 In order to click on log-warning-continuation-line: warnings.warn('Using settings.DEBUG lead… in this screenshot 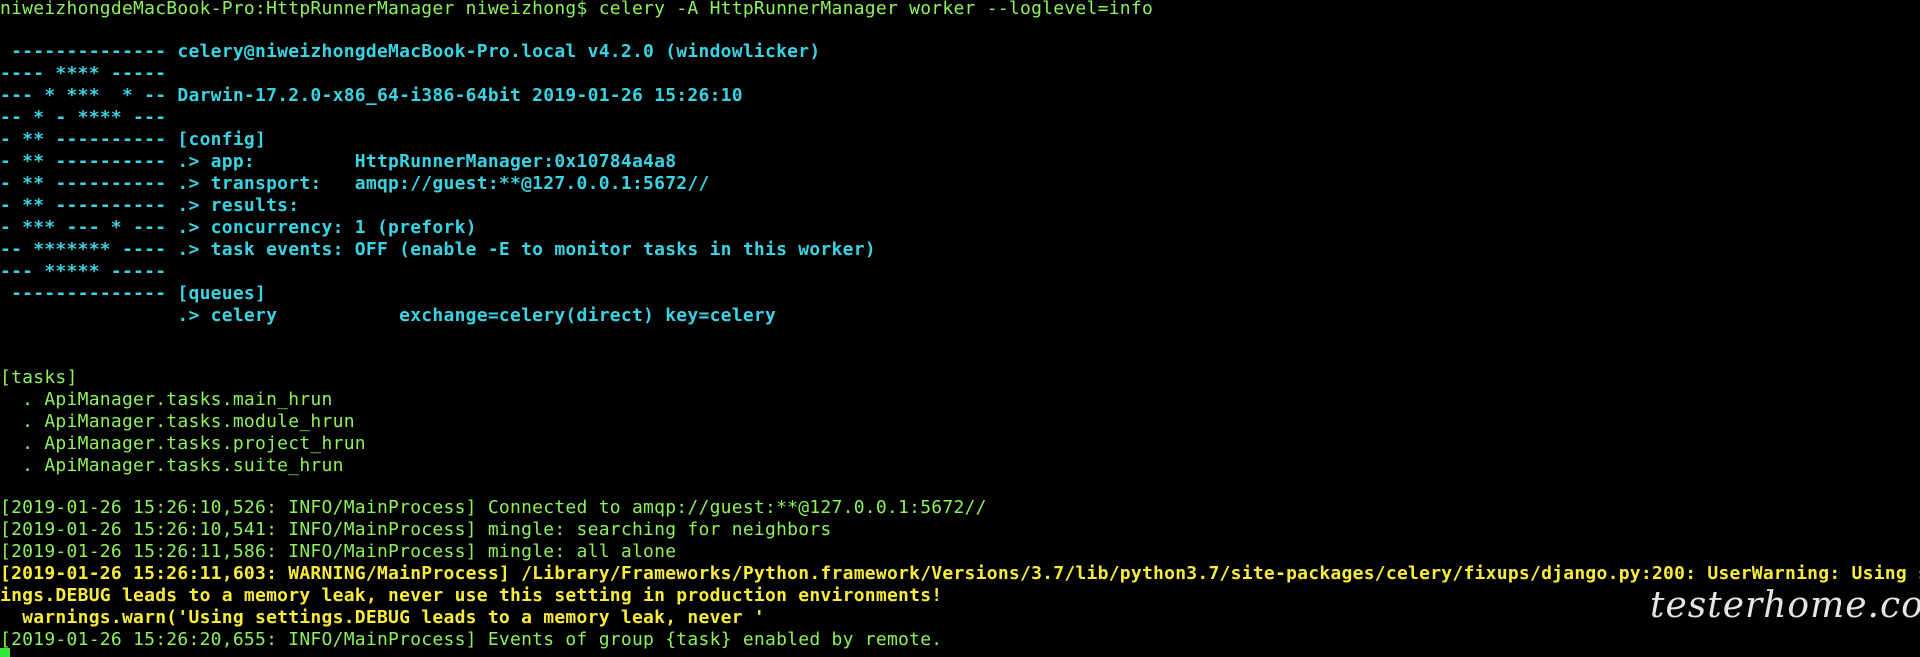, I will do `click(382, 617)`.